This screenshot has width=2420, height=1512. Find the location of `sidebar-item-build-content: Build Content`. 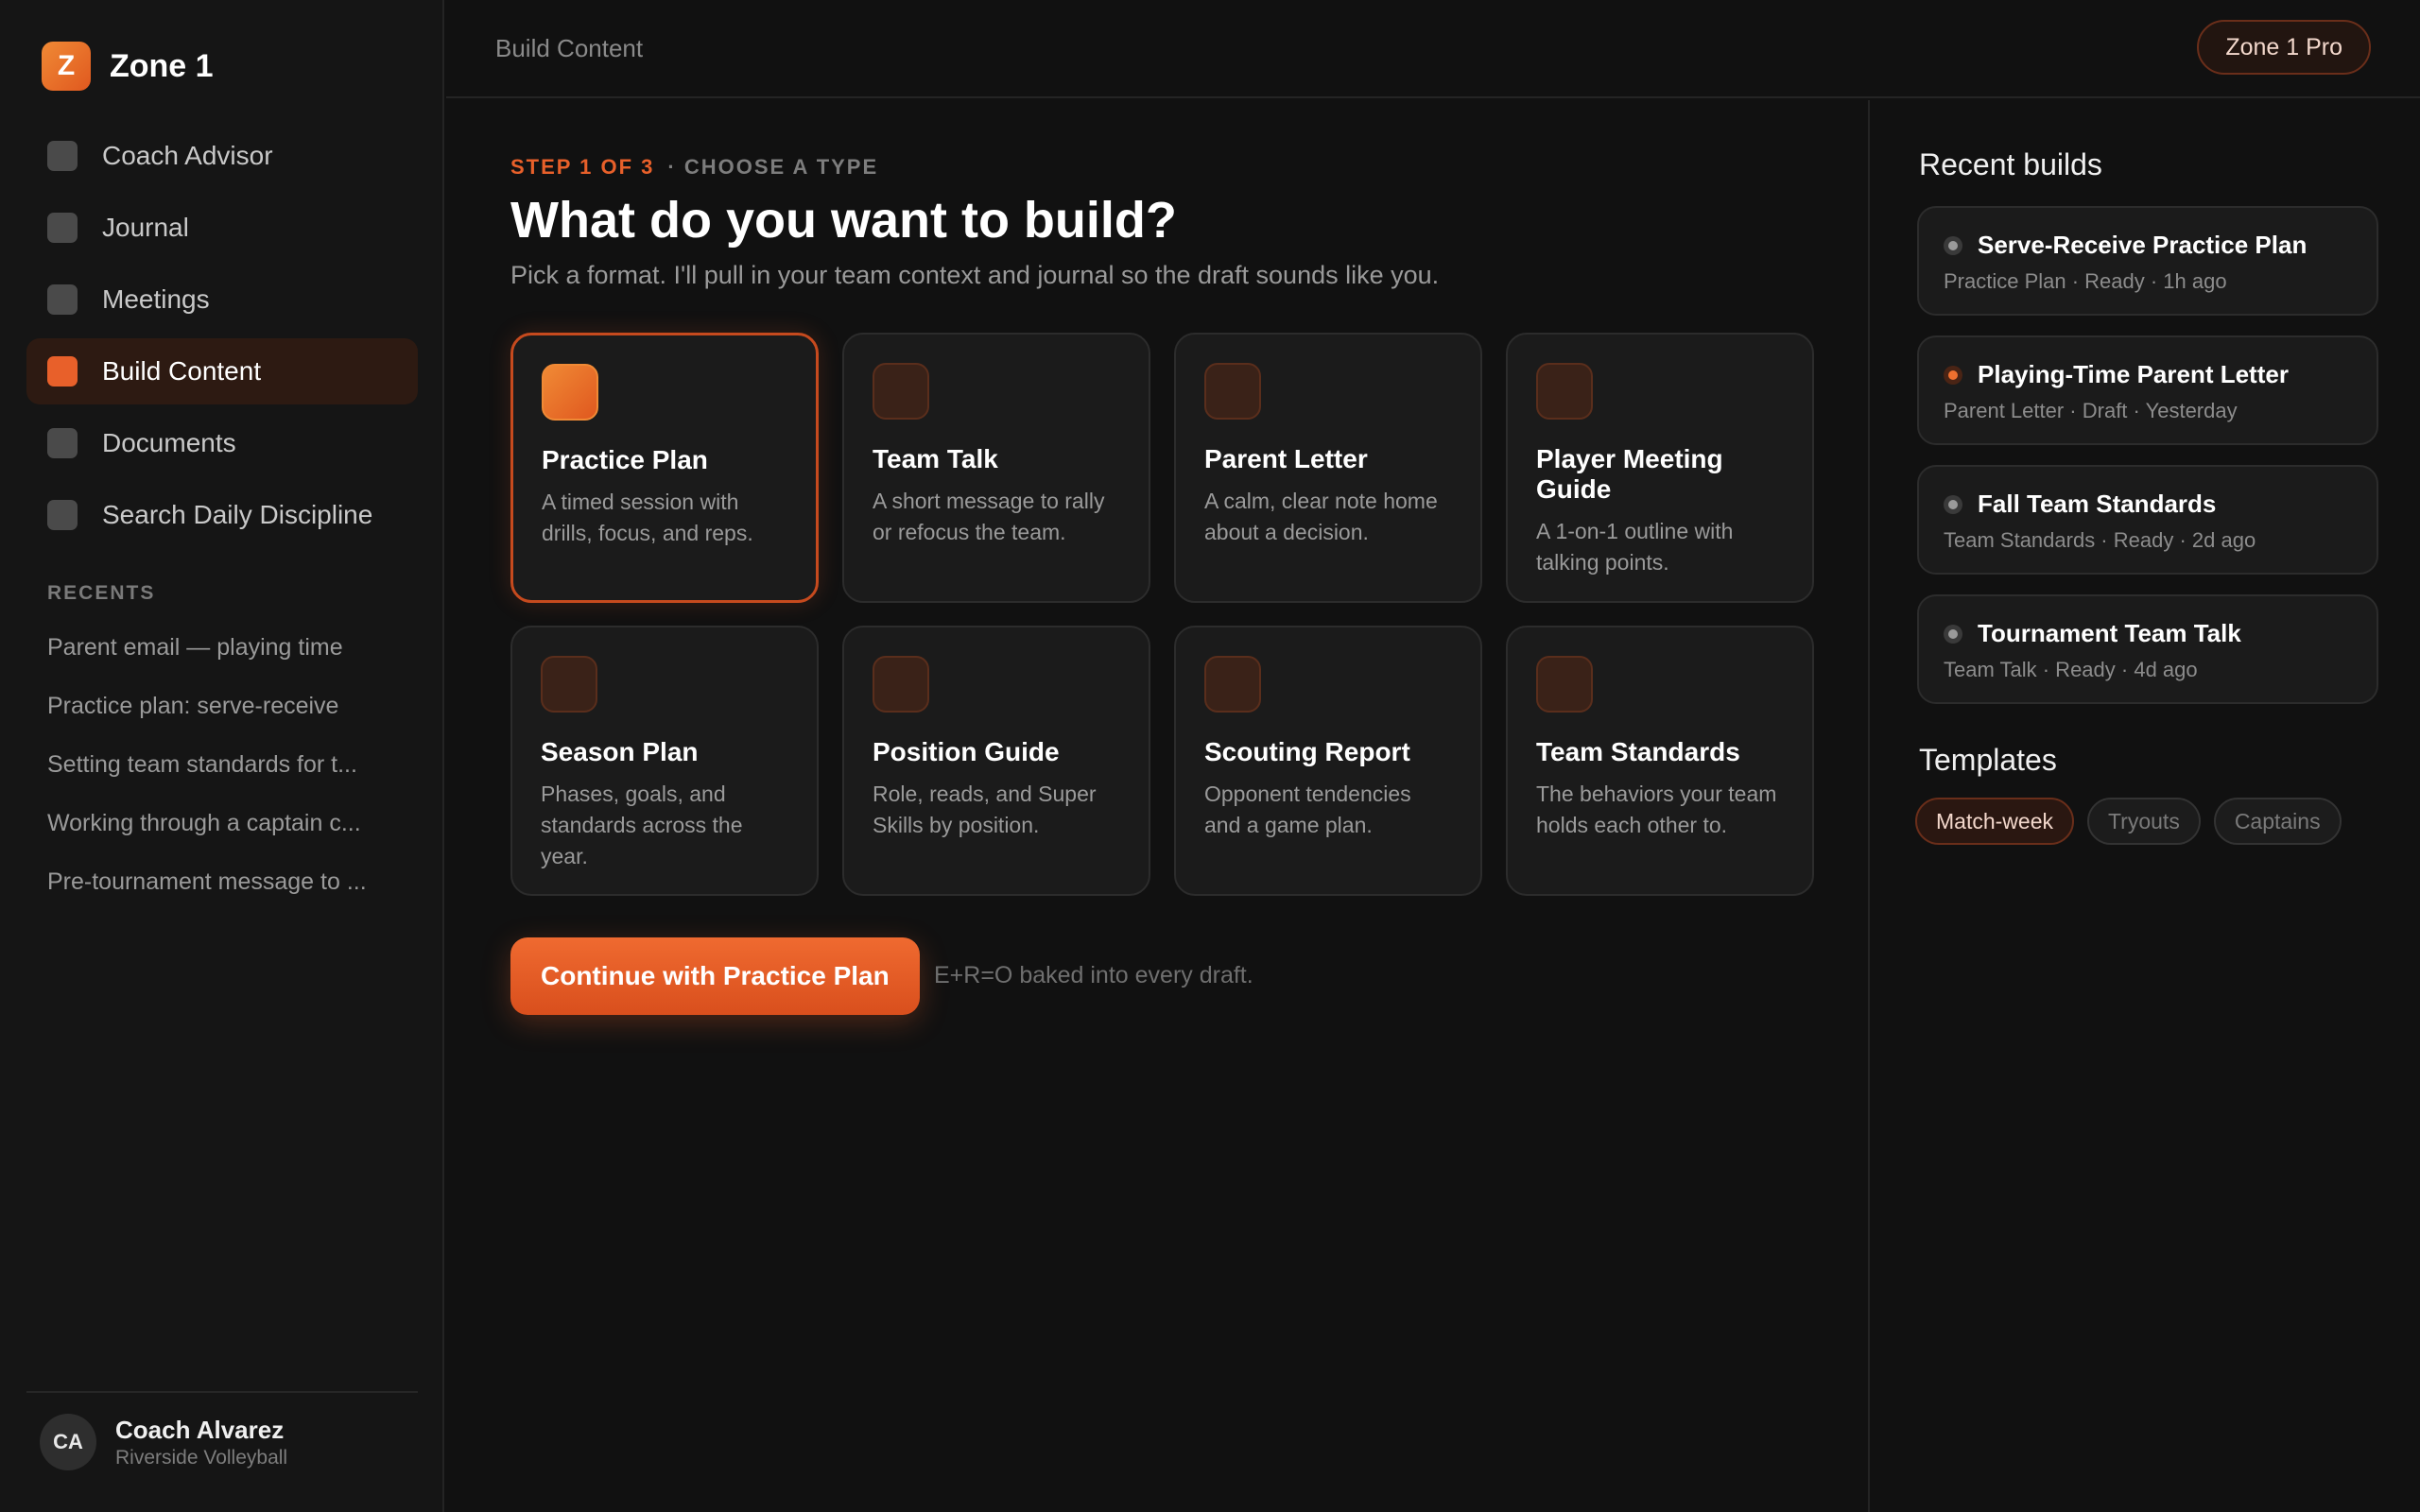

sidebar-item-build-content: Build Content is located at coordinates (222, 371).